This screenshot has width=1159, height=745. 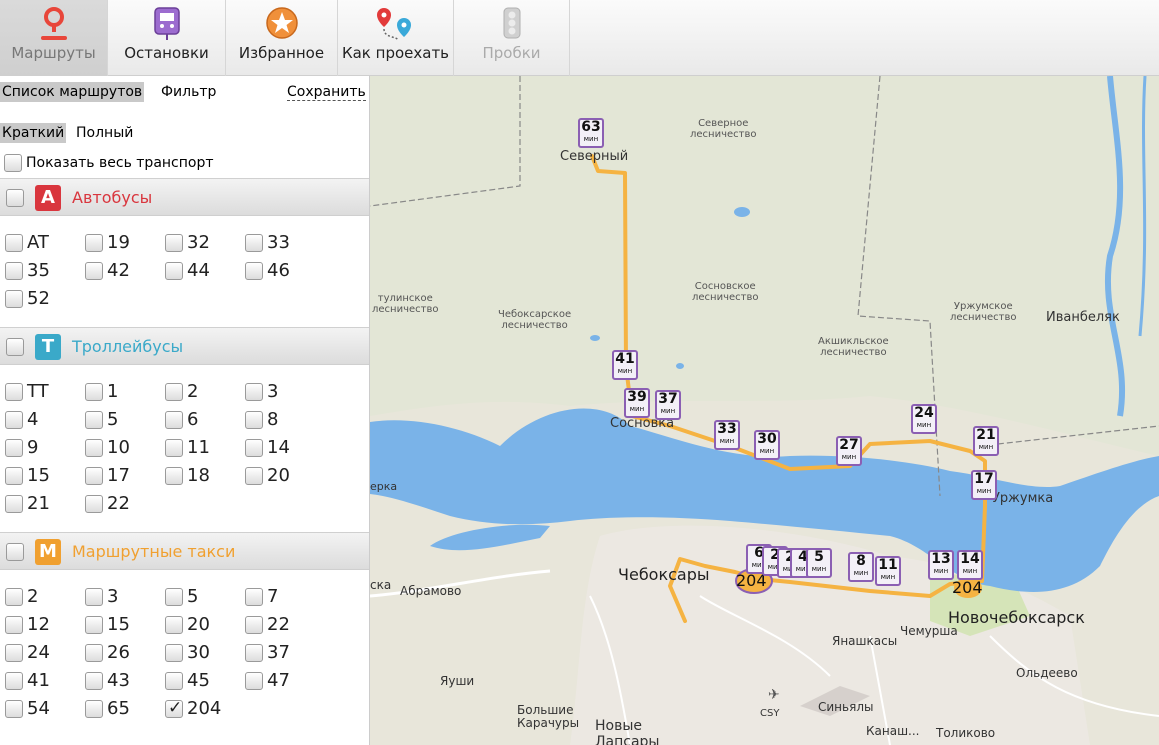 I want to click on tab-directions: Как проехать, so click(x=396, y=38).